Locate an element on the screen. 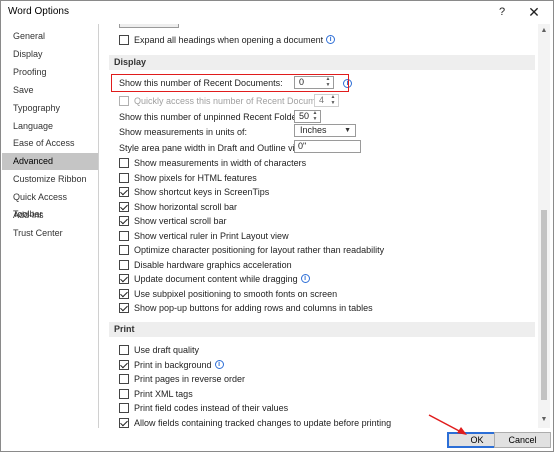 The width and height of the screenshot is (554, 453). display-option: Show vertical ruler in Print Layout view is located at coordinates (204, 235).